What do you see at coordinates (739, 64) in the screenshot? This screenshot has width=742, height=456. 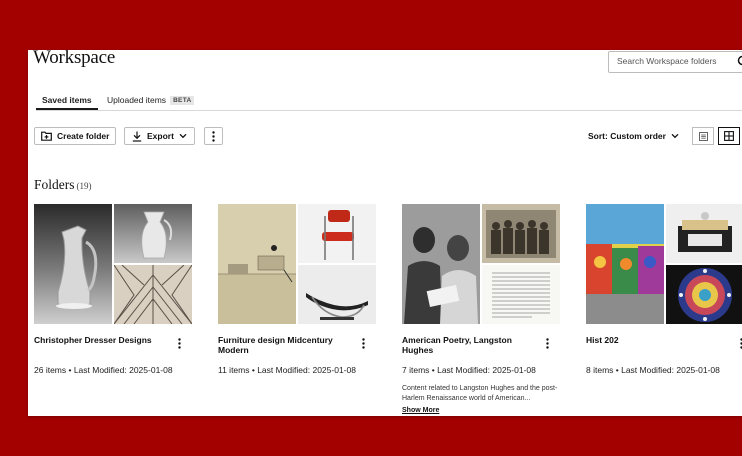 I see `search-icon` at bounding box center [739, 64].